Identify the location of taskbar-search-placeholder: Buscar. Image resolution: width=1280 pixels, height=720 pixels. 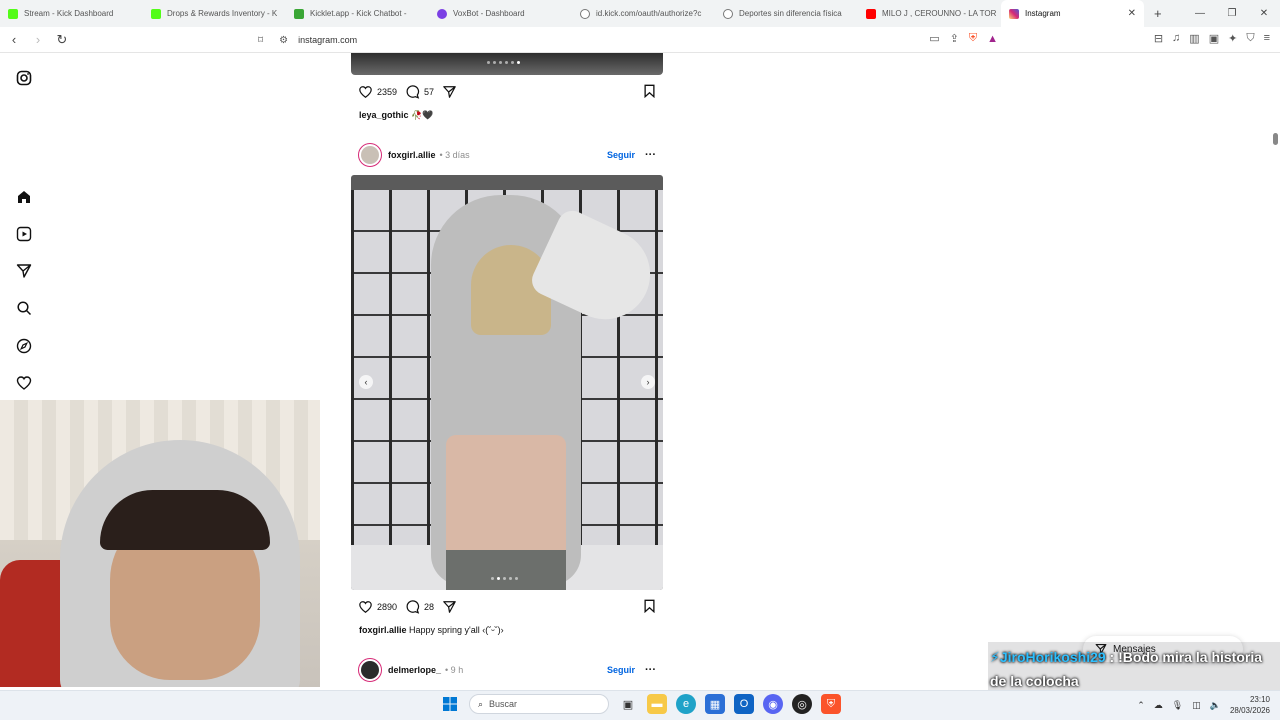
(503, 704).